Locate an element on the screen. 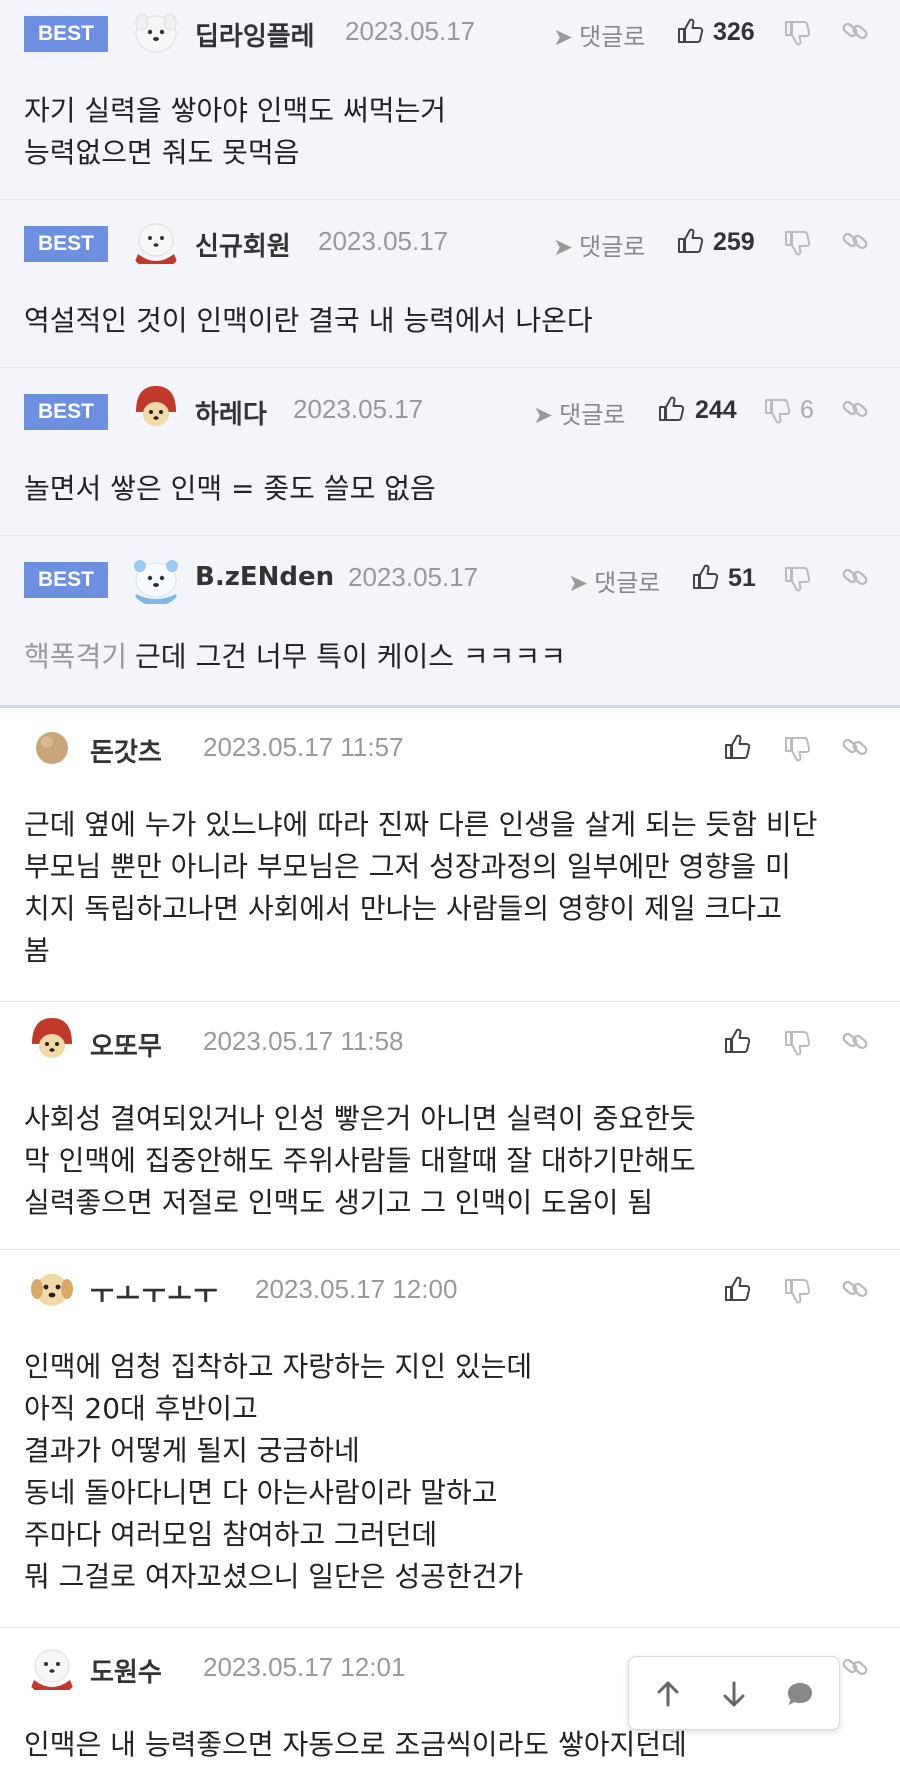 This screenshot has height=1768, width=900. nickname: 딥라잉플레 is located at coordinates (255, 34).